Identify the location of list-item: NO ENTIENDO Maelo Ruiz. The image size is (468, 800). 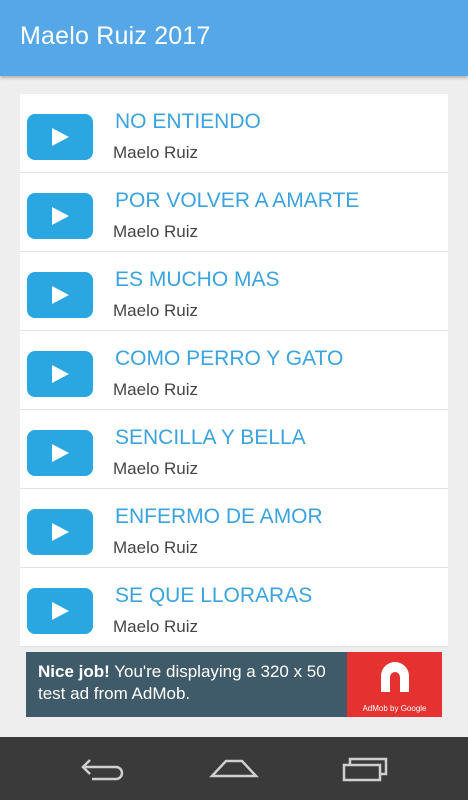
(234, 133).